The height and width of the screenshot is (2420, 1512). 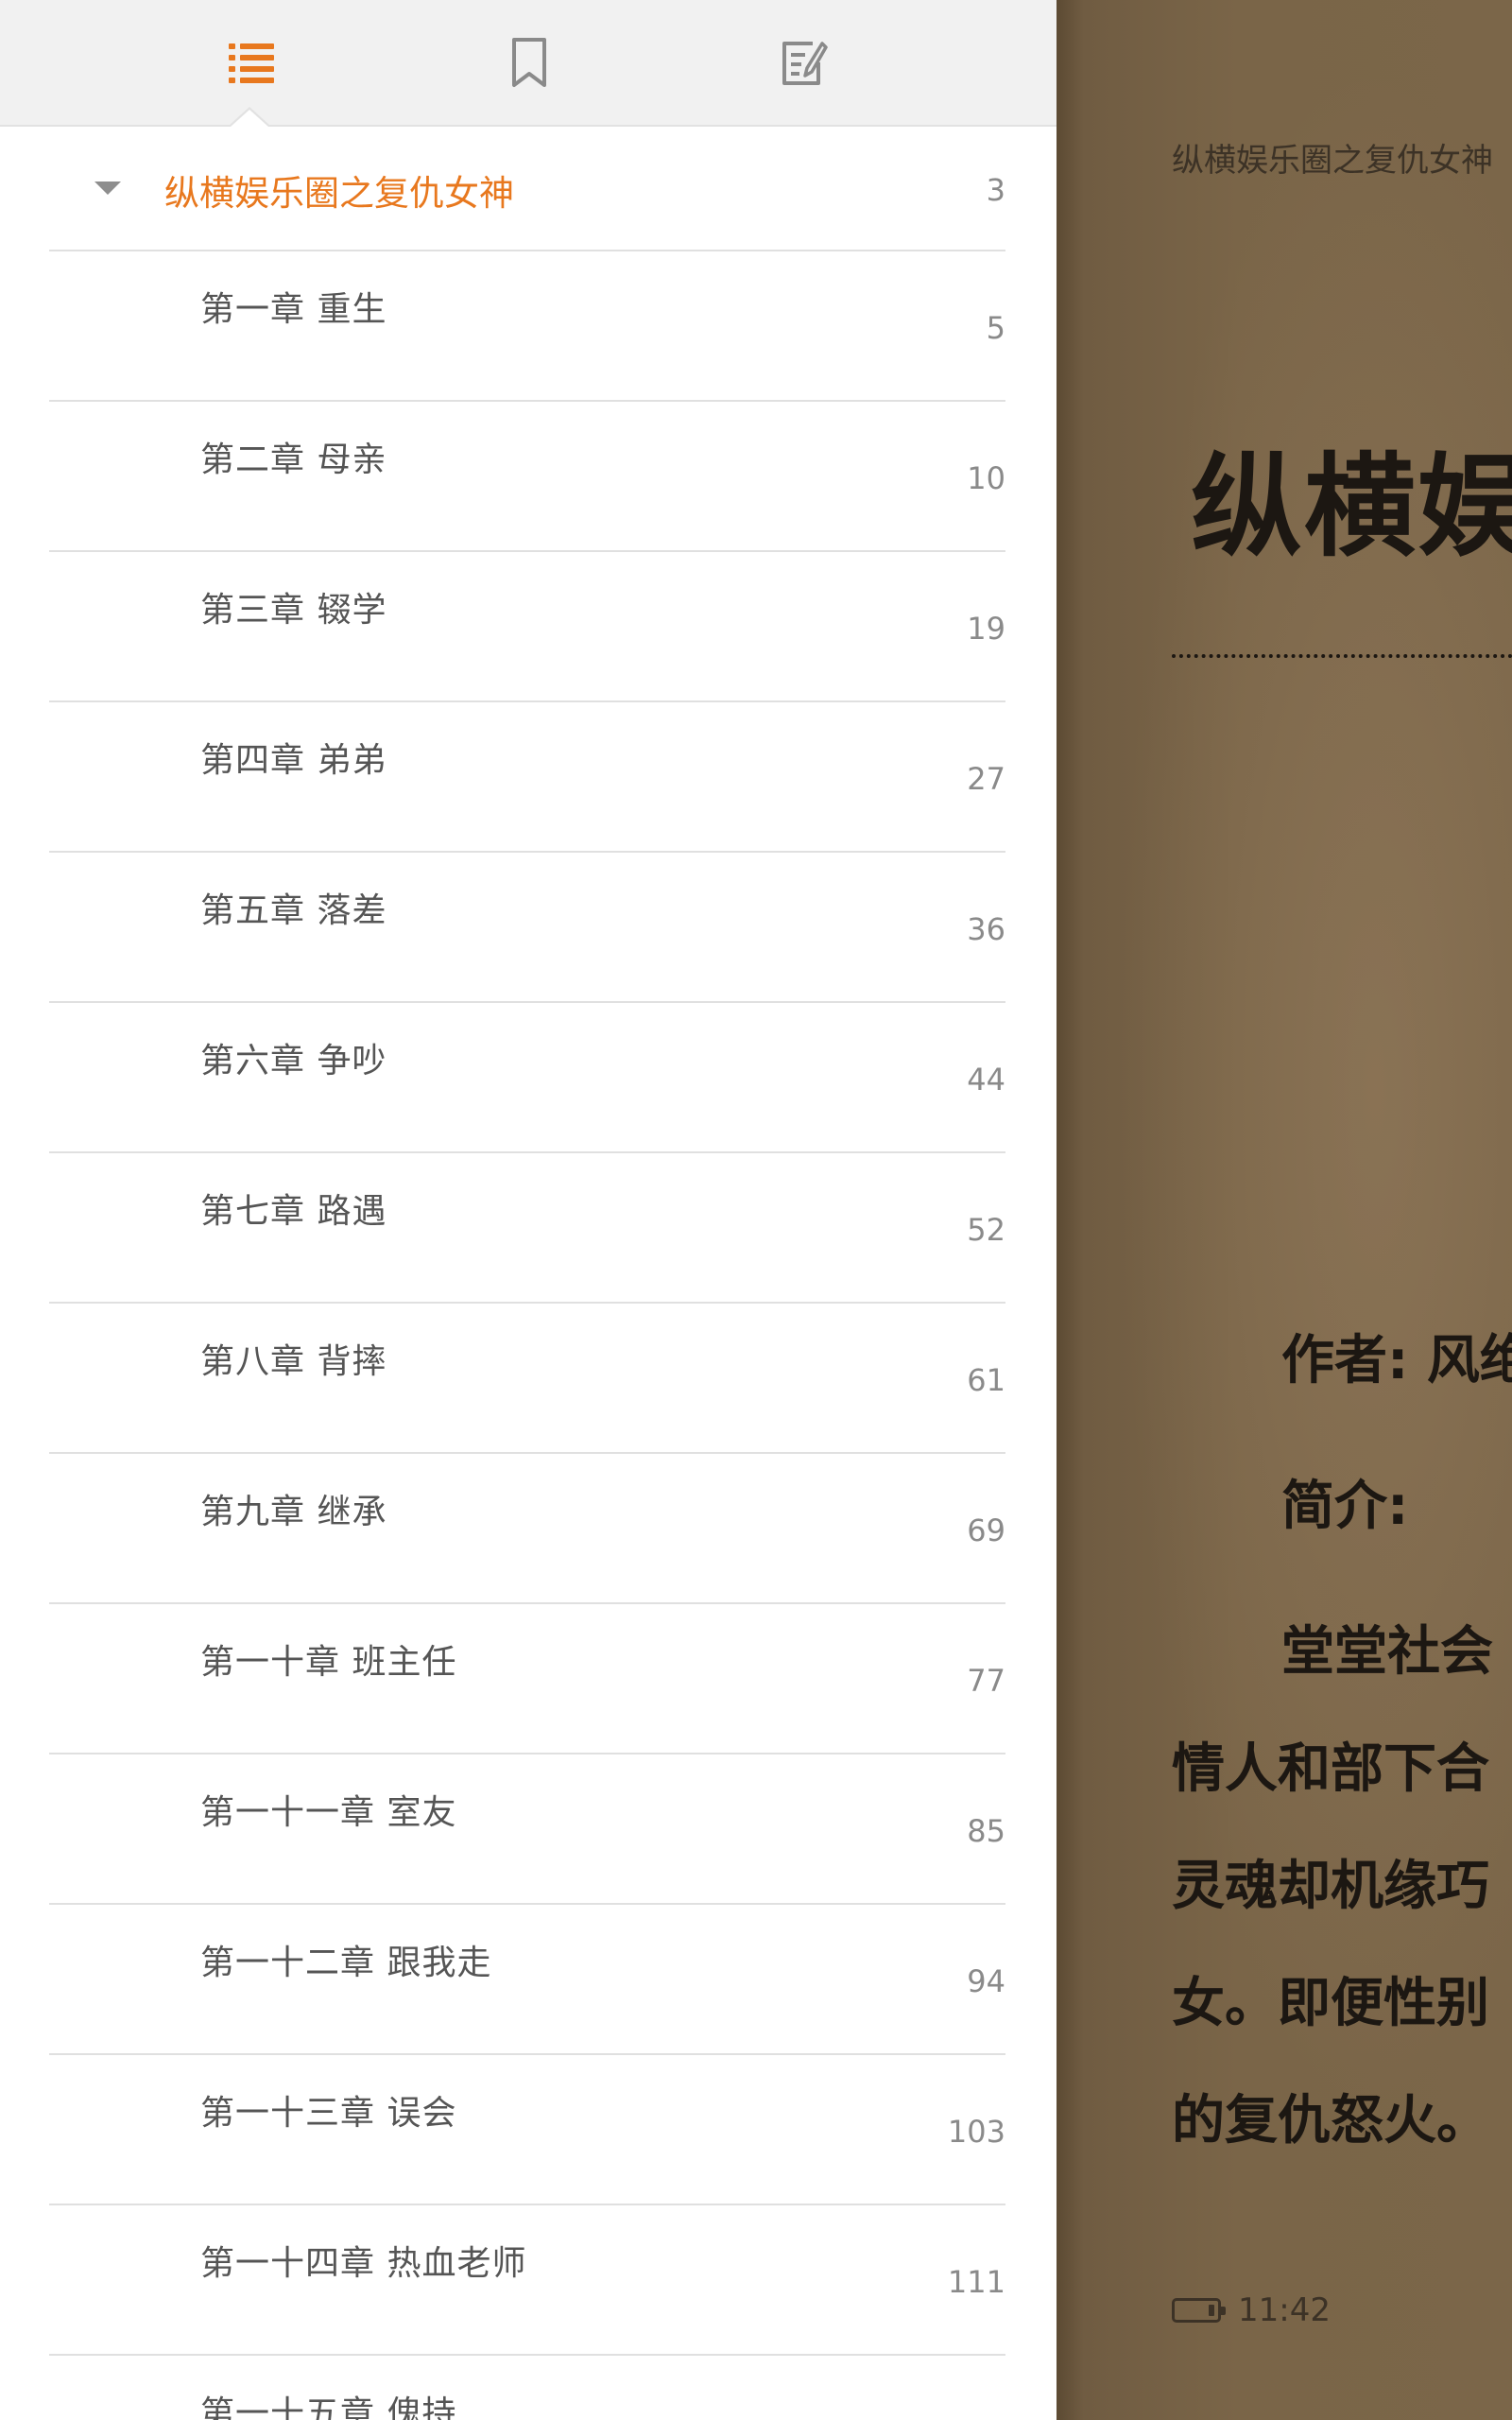 What do you see at coordinates (293, 1512) in the screenshot?
I see `chapter-title: 第九章 继承` at bounding box center [293, 1512].